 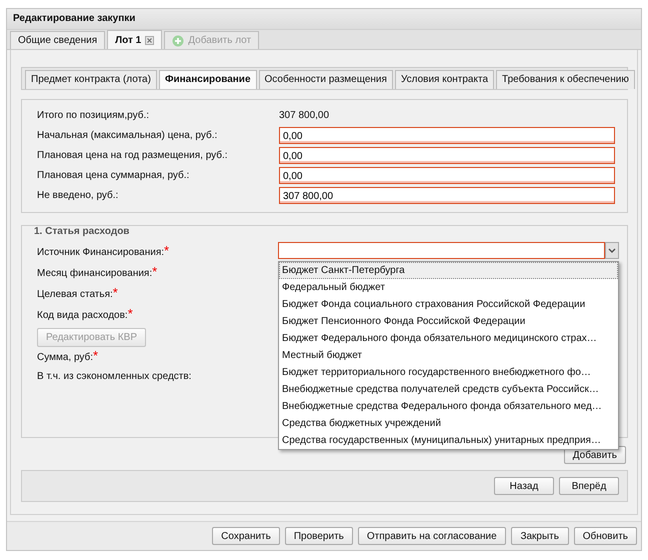 What do you see at coordinates (207, 79) in the screenshot?
I see `tab: Финансирование` at bounding box center [207, 79].